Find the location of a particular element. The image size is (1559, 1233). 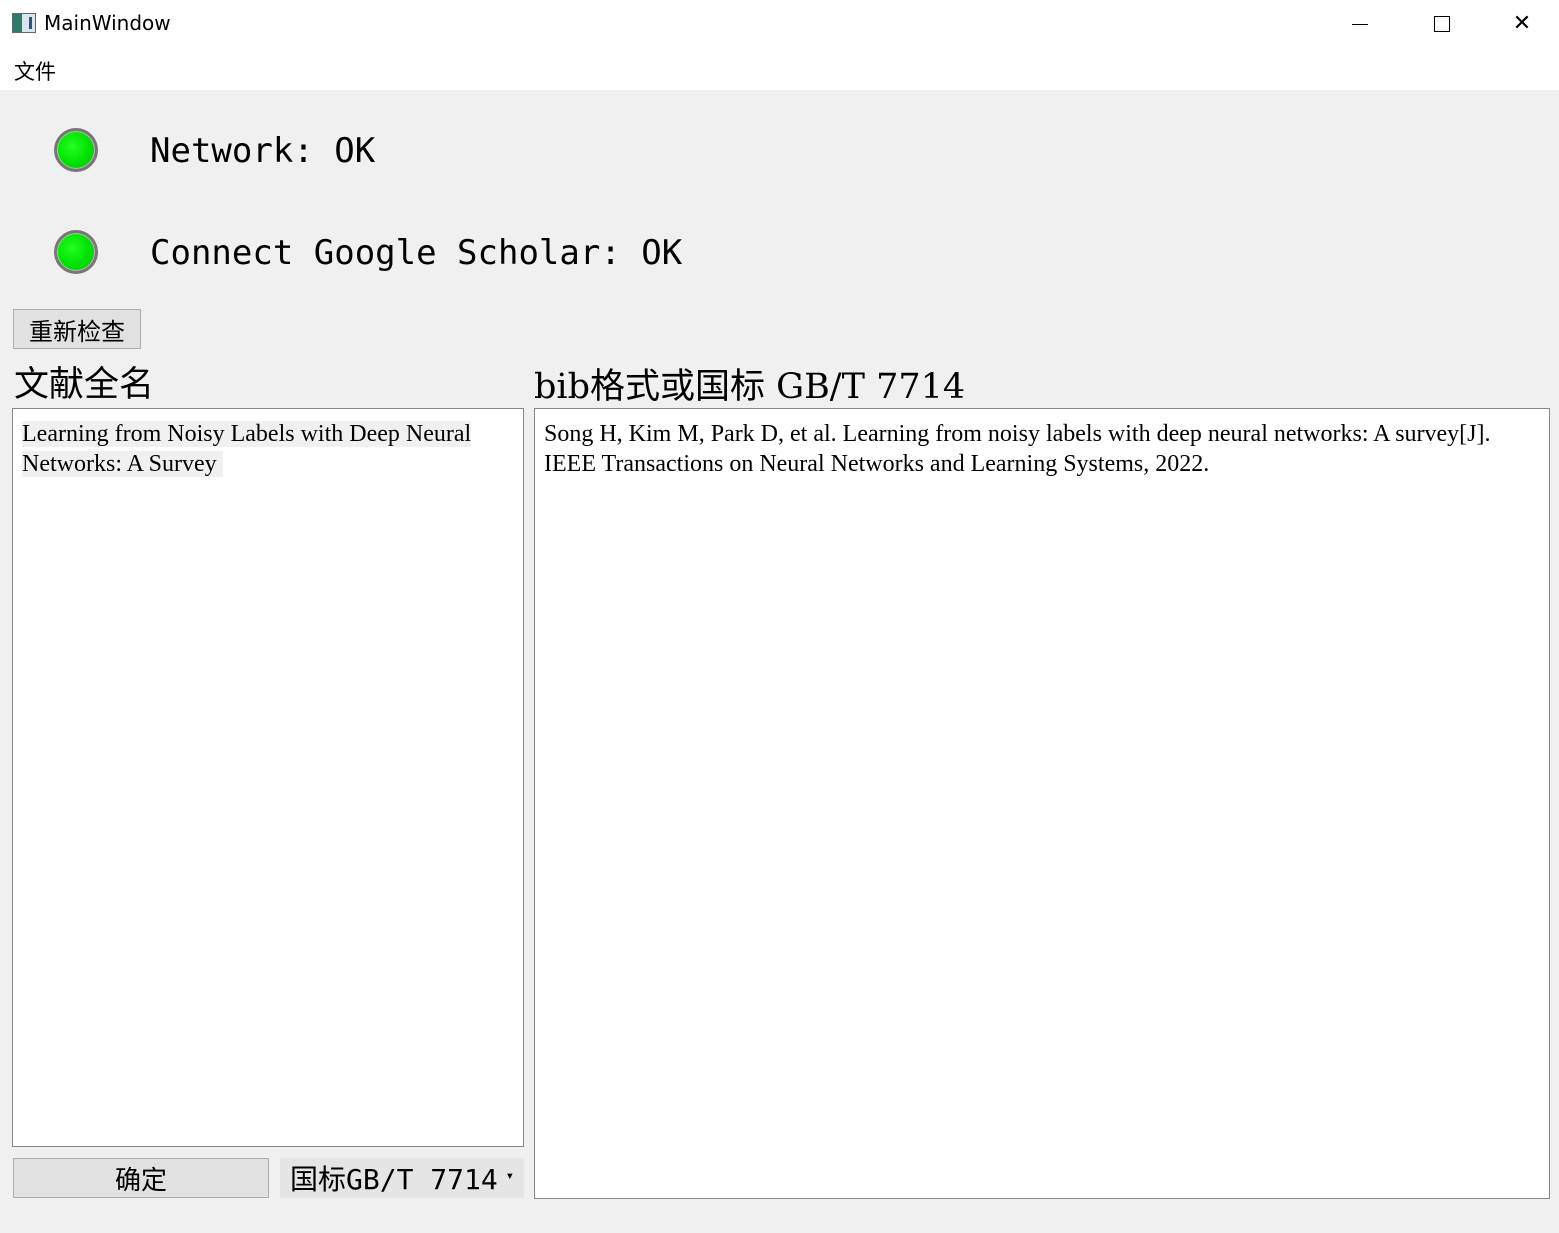

recheck-button: 重新检查 is located at coordinates (77, 329).